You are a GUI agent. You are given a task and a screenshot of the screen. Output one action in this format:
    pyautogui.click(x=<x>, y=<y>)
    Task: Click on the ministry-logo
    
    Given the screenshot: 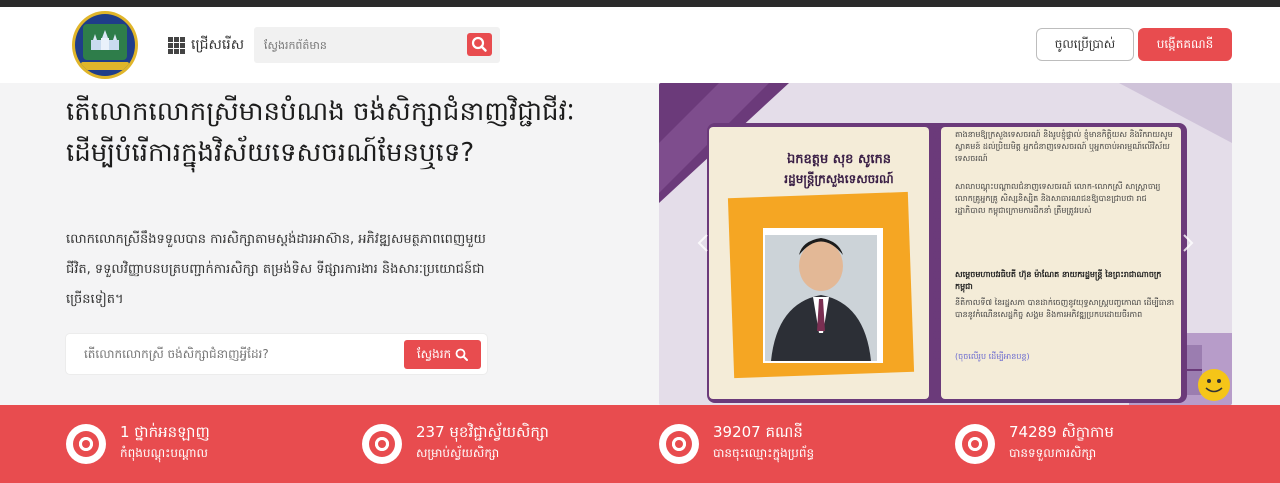 What is the action you would take?
    pyautogui.click(x=105, y=45)
    